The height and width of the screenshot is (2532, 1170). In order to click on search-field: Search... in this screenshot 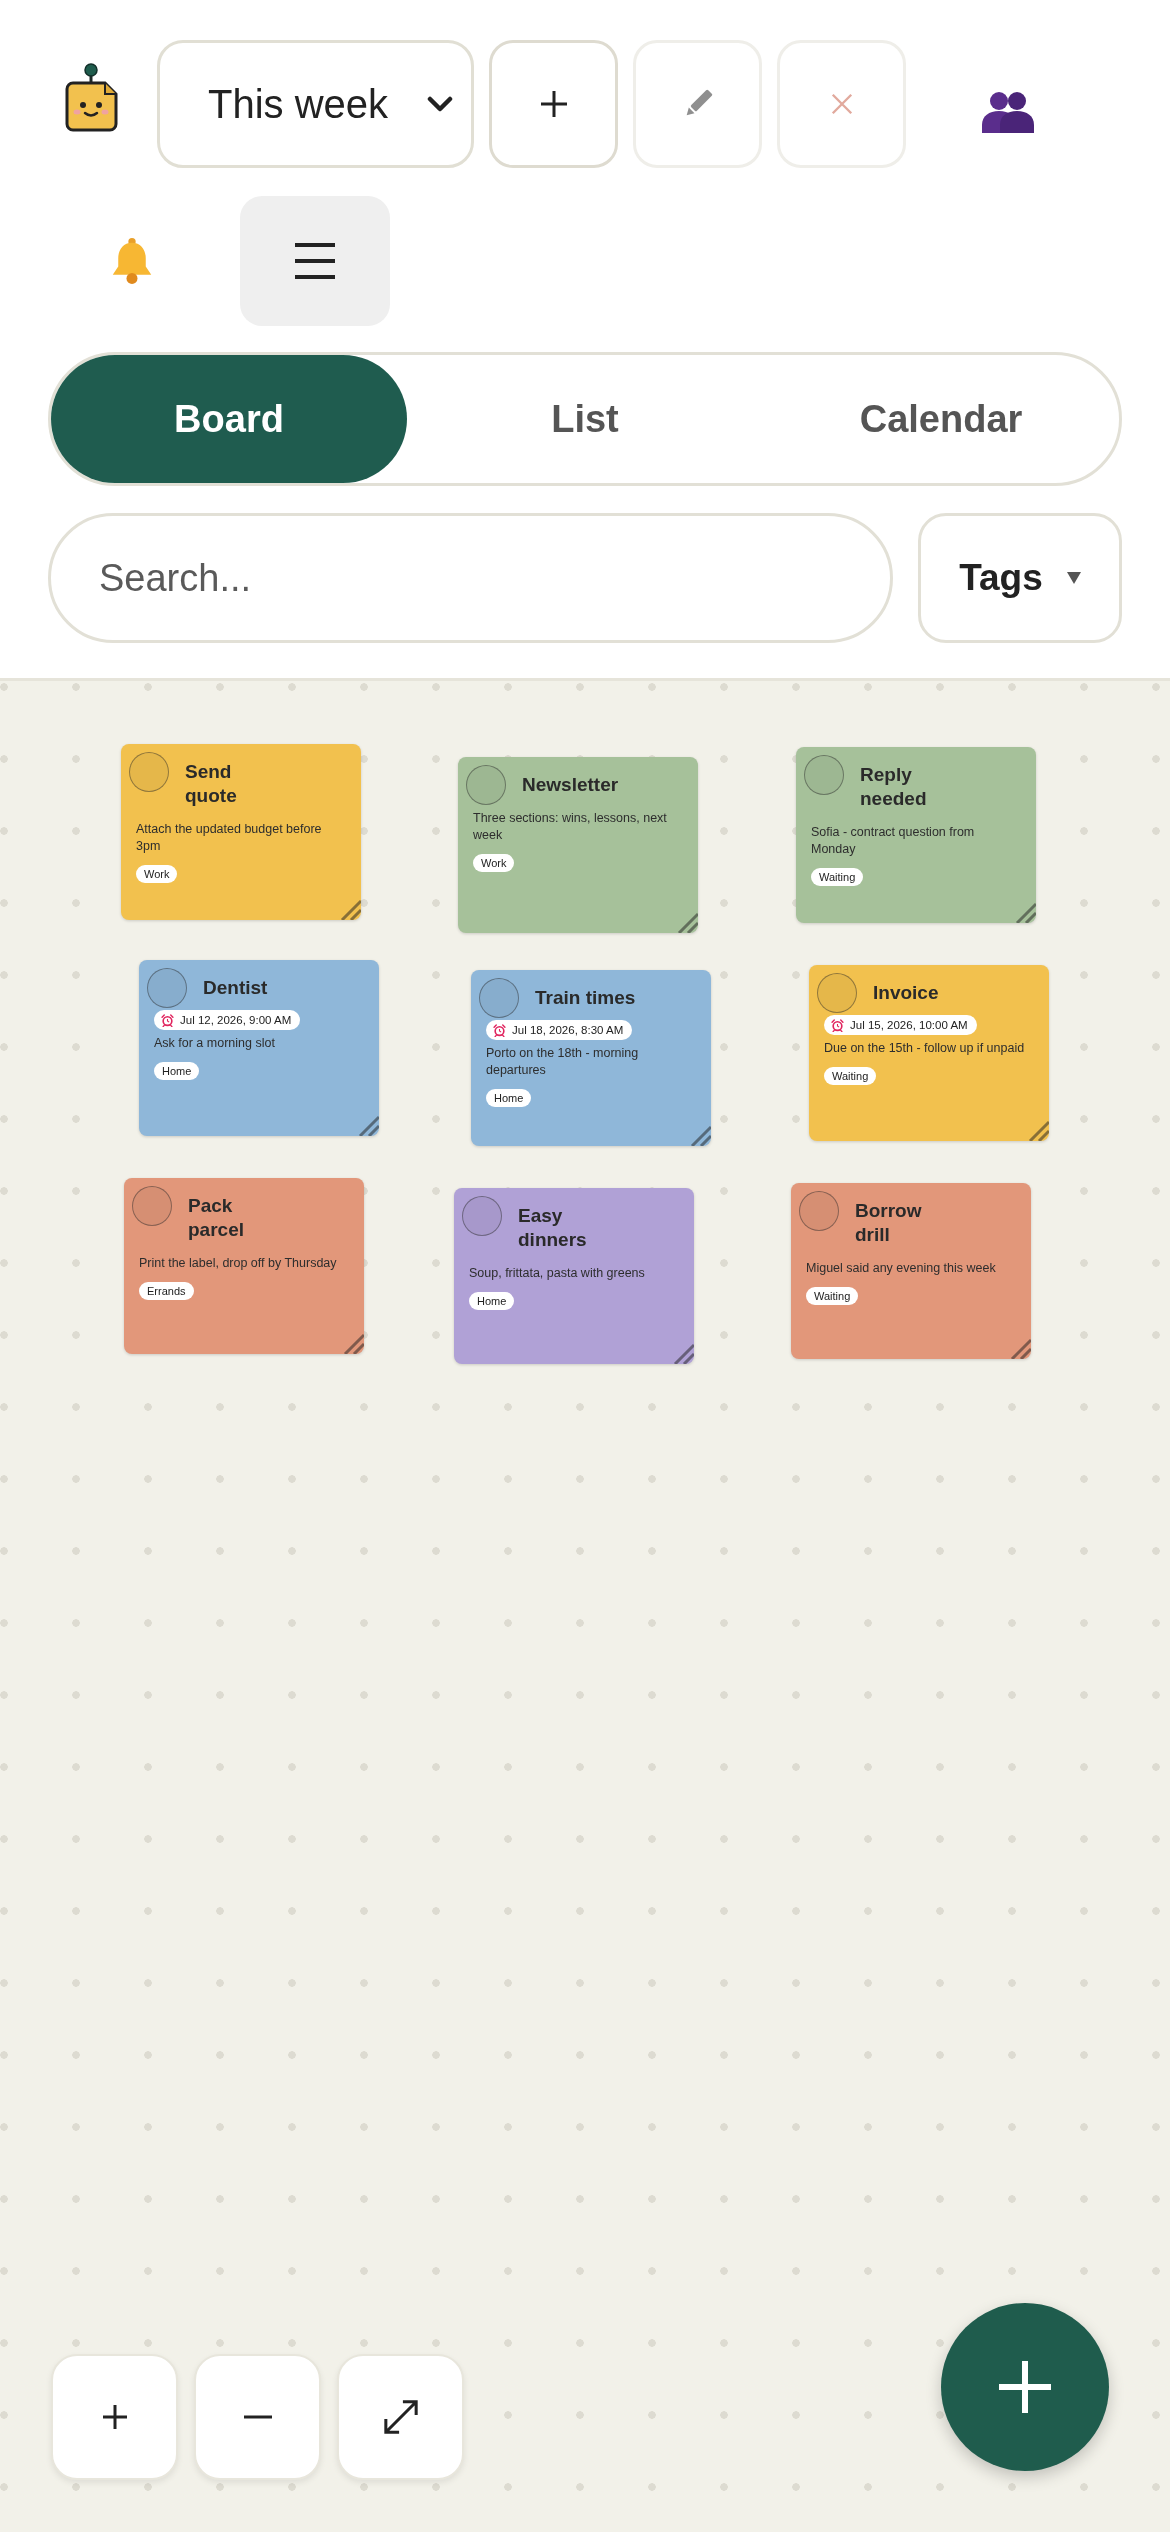, I will do `click(470, 578)`.